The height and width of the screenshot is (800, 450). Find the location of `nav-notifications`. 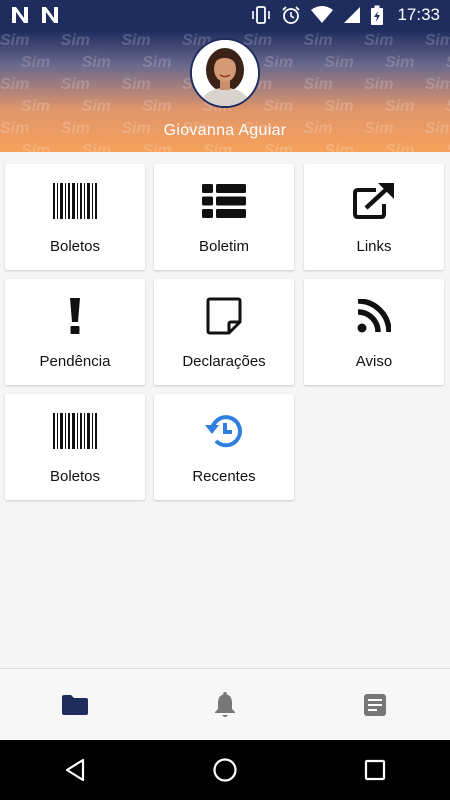

nav-notifications is located at coordinates (225, 705).